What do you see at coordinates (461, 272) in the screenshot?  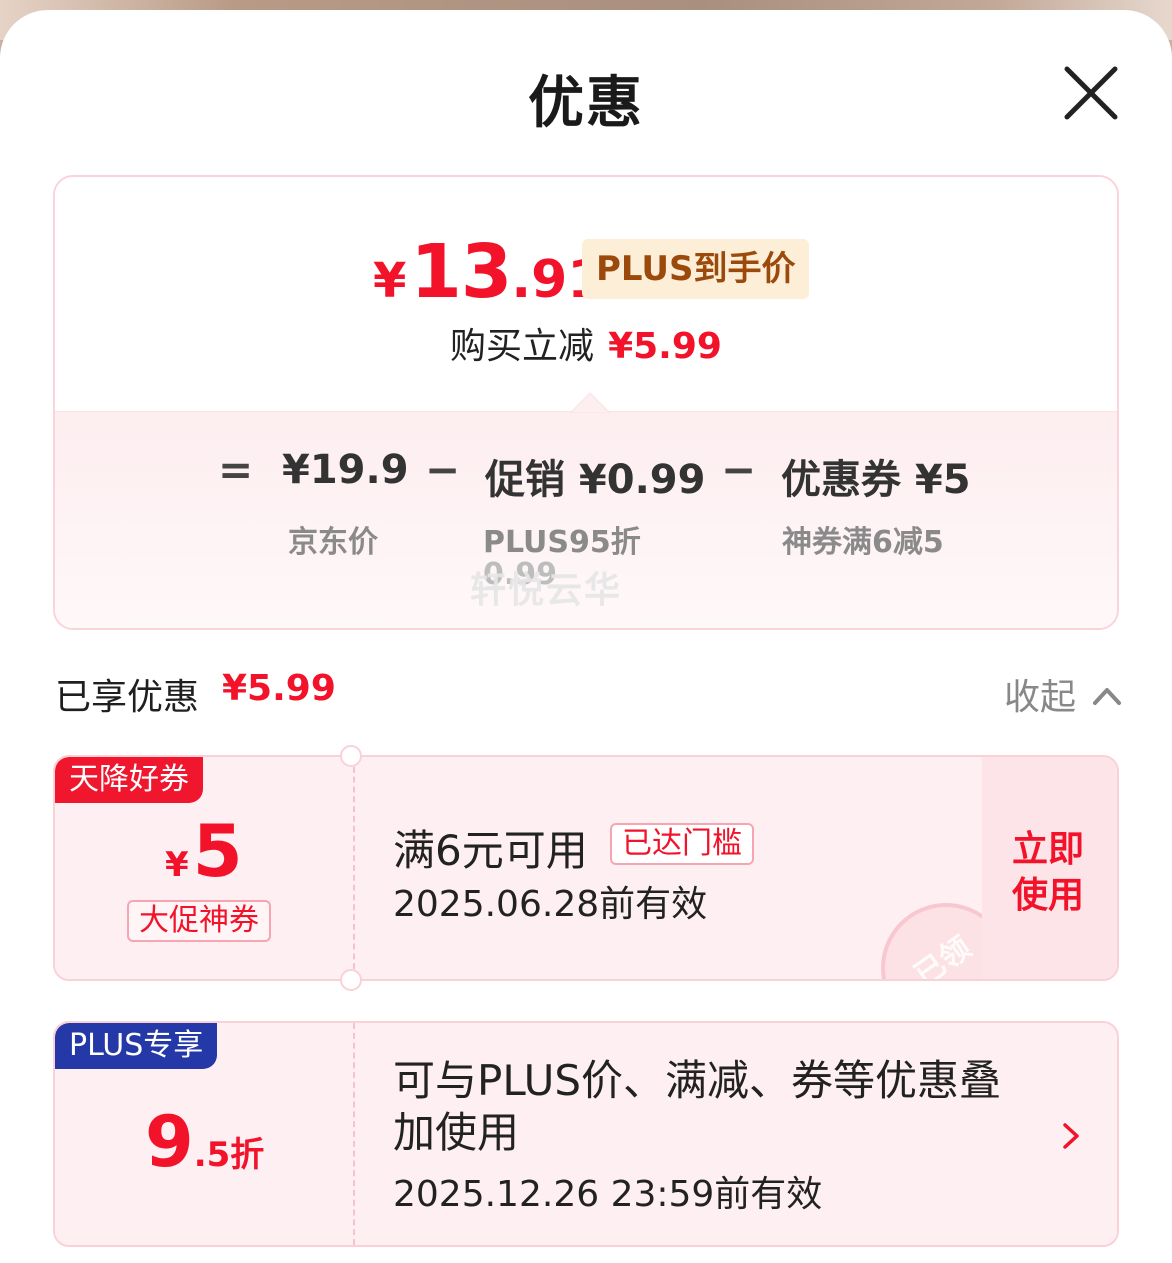 I see `price-integer: 13` at bounding box center [461, 272].